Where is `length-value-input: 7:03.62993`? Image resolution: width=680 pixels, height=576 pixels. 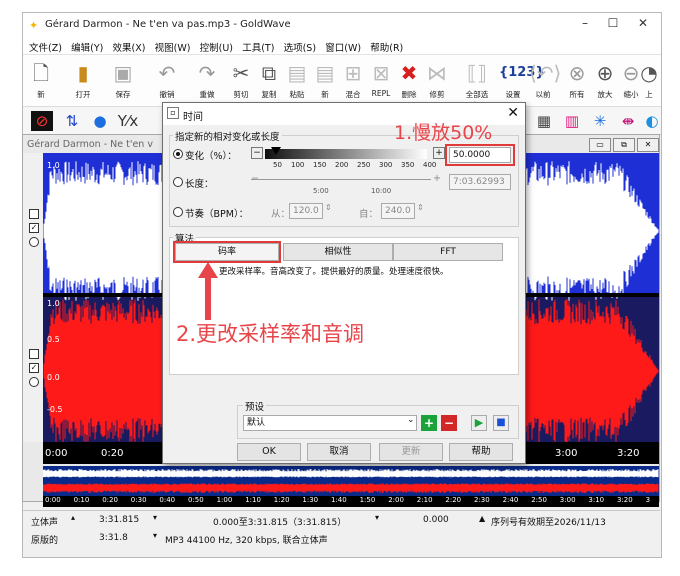
length-value-input: 7:03.62993 is located at coordinates (480, 182).